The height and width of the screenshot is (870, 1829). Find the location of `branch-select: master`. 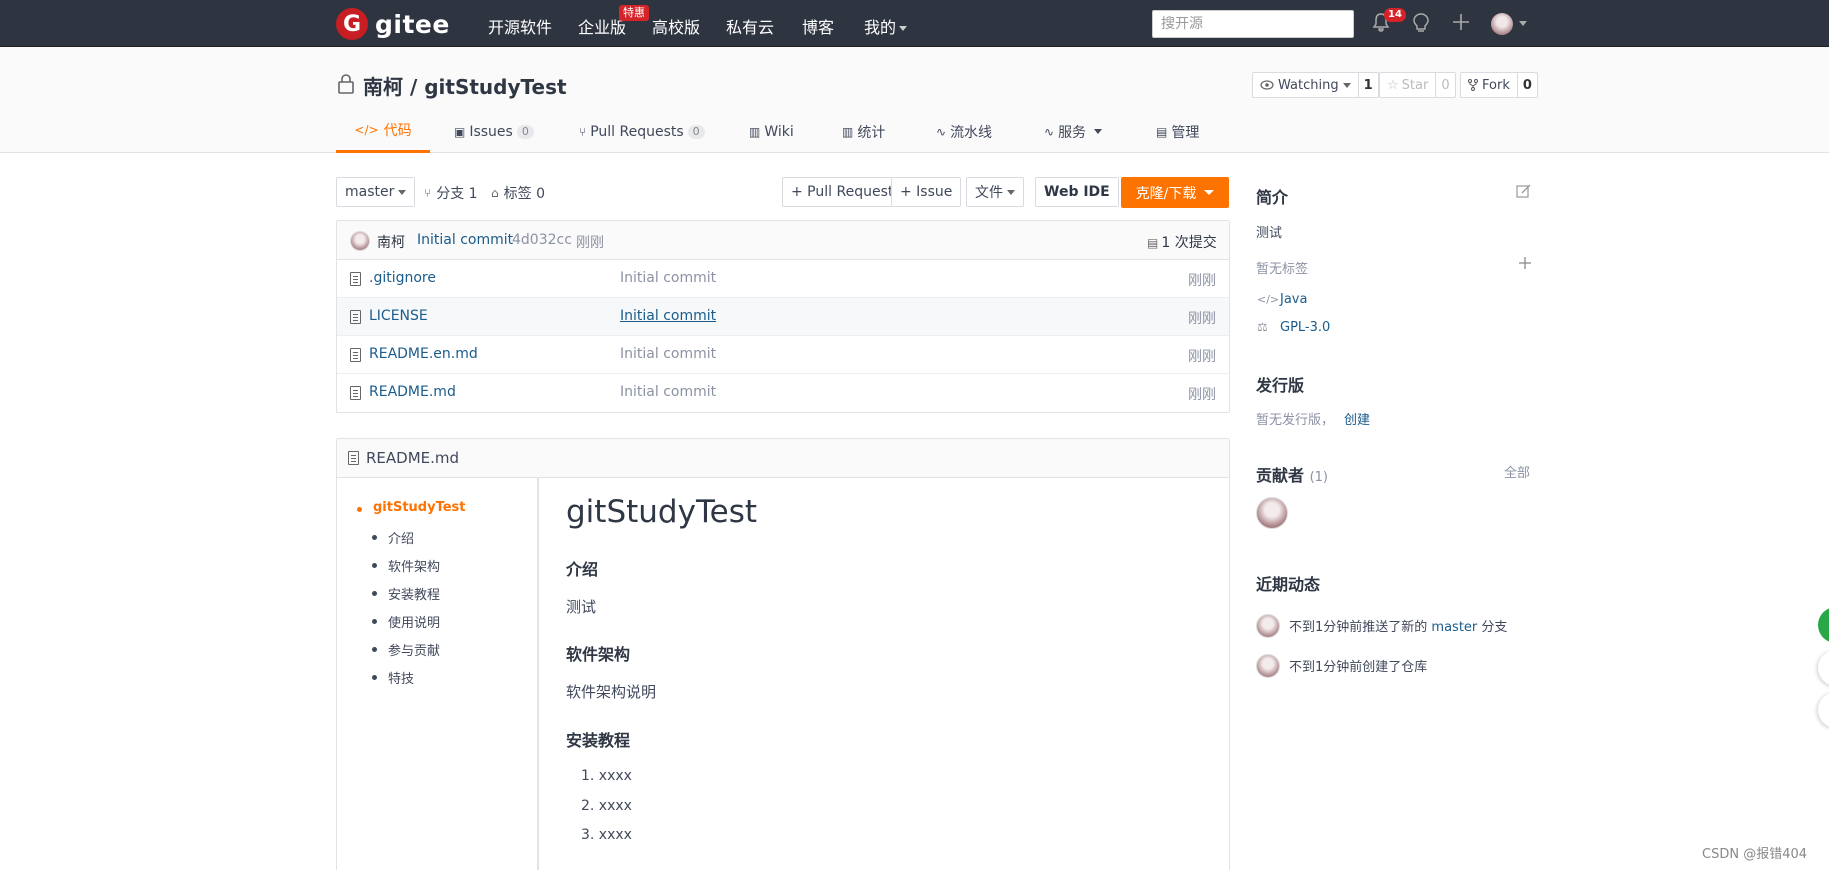

branch-select: master is located at coordinates (376, 192).